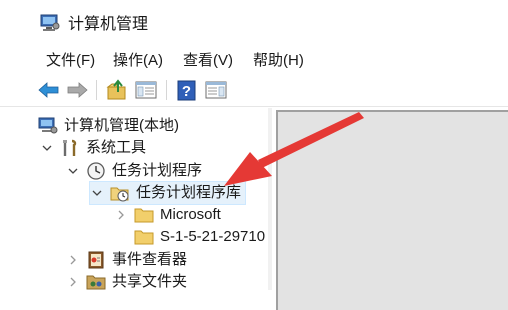 This screenshot has height=310, width=508. I want to click on menu-view: 查看(V), so click(208, 61).